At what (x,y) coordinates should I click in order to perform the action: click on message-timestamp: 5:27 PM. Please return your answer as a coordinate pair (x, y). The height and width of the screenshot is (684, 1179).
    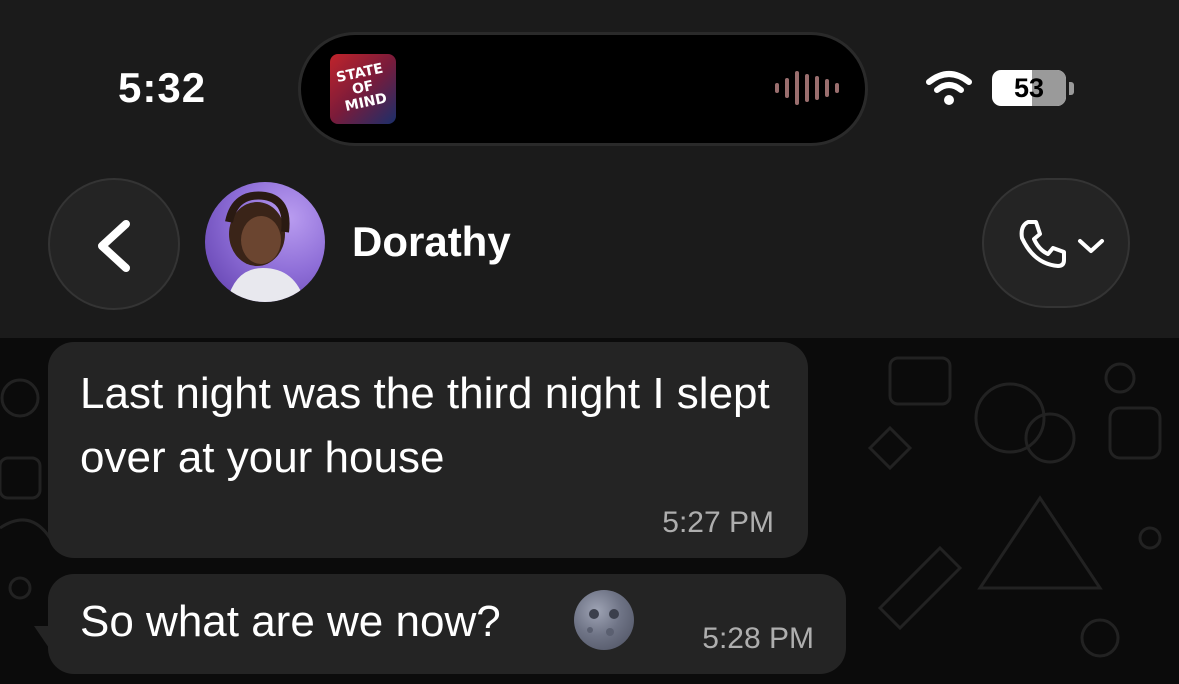
    Looking at the image, I should click on (718, 522).